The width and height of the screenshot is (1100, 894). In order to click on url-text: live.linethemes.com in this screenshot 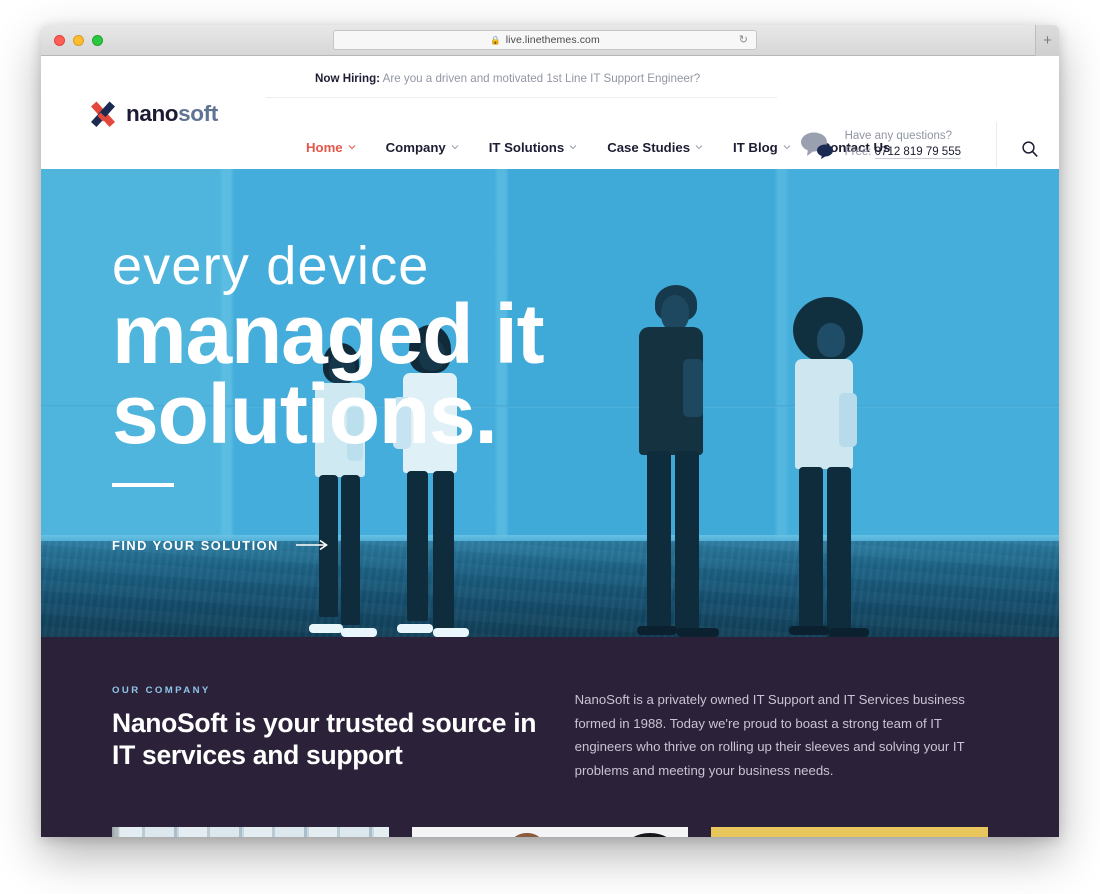, I will do `click(552, 40)`.